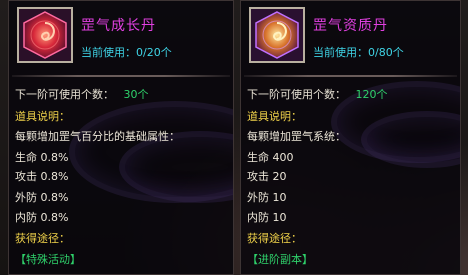 The height and width of the screenshot is (275, 468). Describe the element at coordinates (42, 157) in the screenshot. I see `stat-hp: 生命 0.8%` at that location.